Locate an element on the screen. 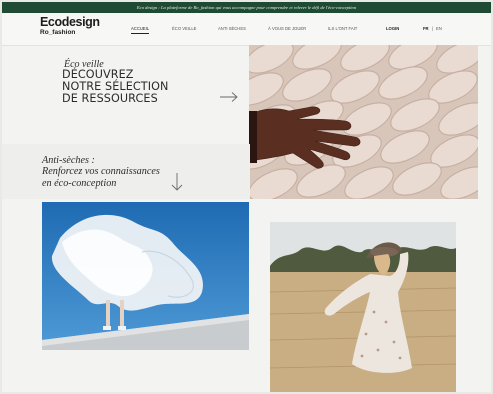 This screenshot has width=493, height=394. nav-item-accueil: ACCUEIL is located at coordinates (140, 30).